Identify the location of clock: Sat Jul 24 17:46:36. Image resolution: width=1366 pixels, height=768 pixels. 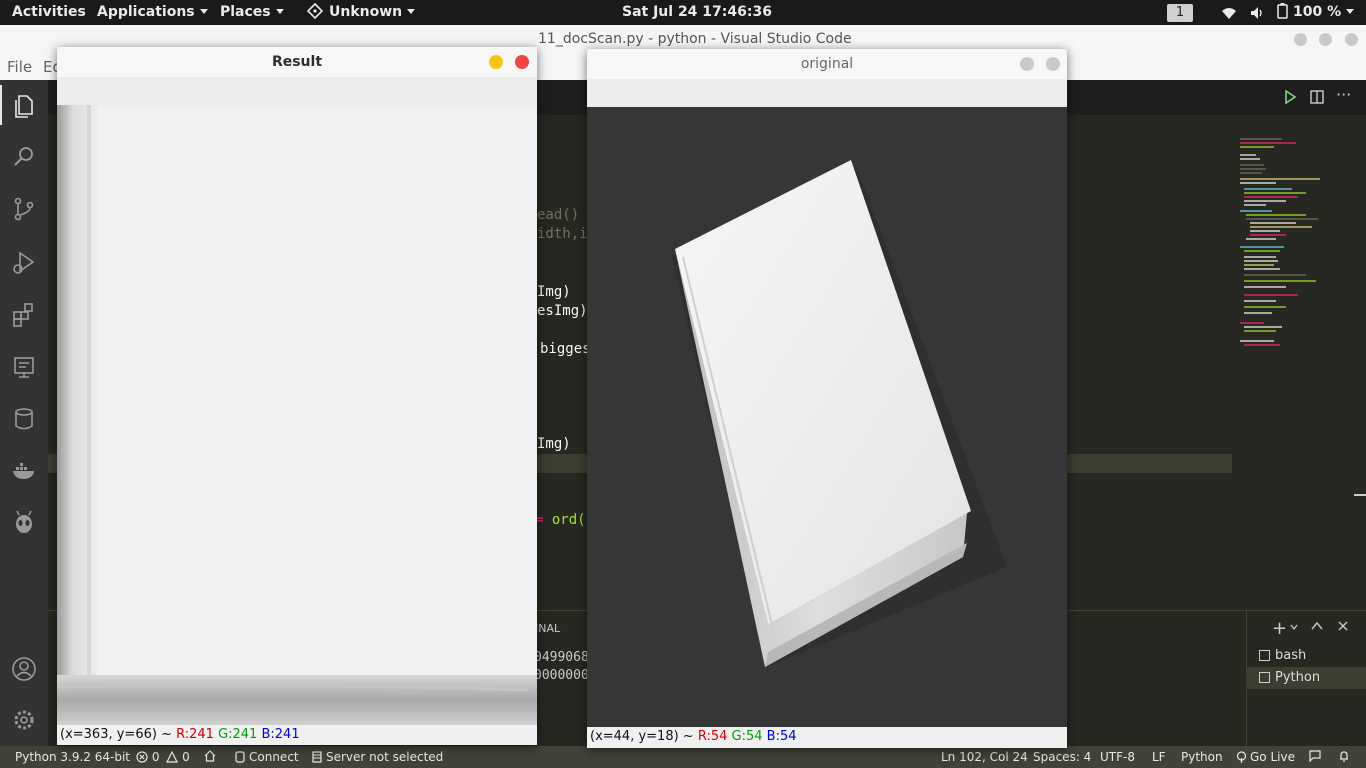
(697, 12).